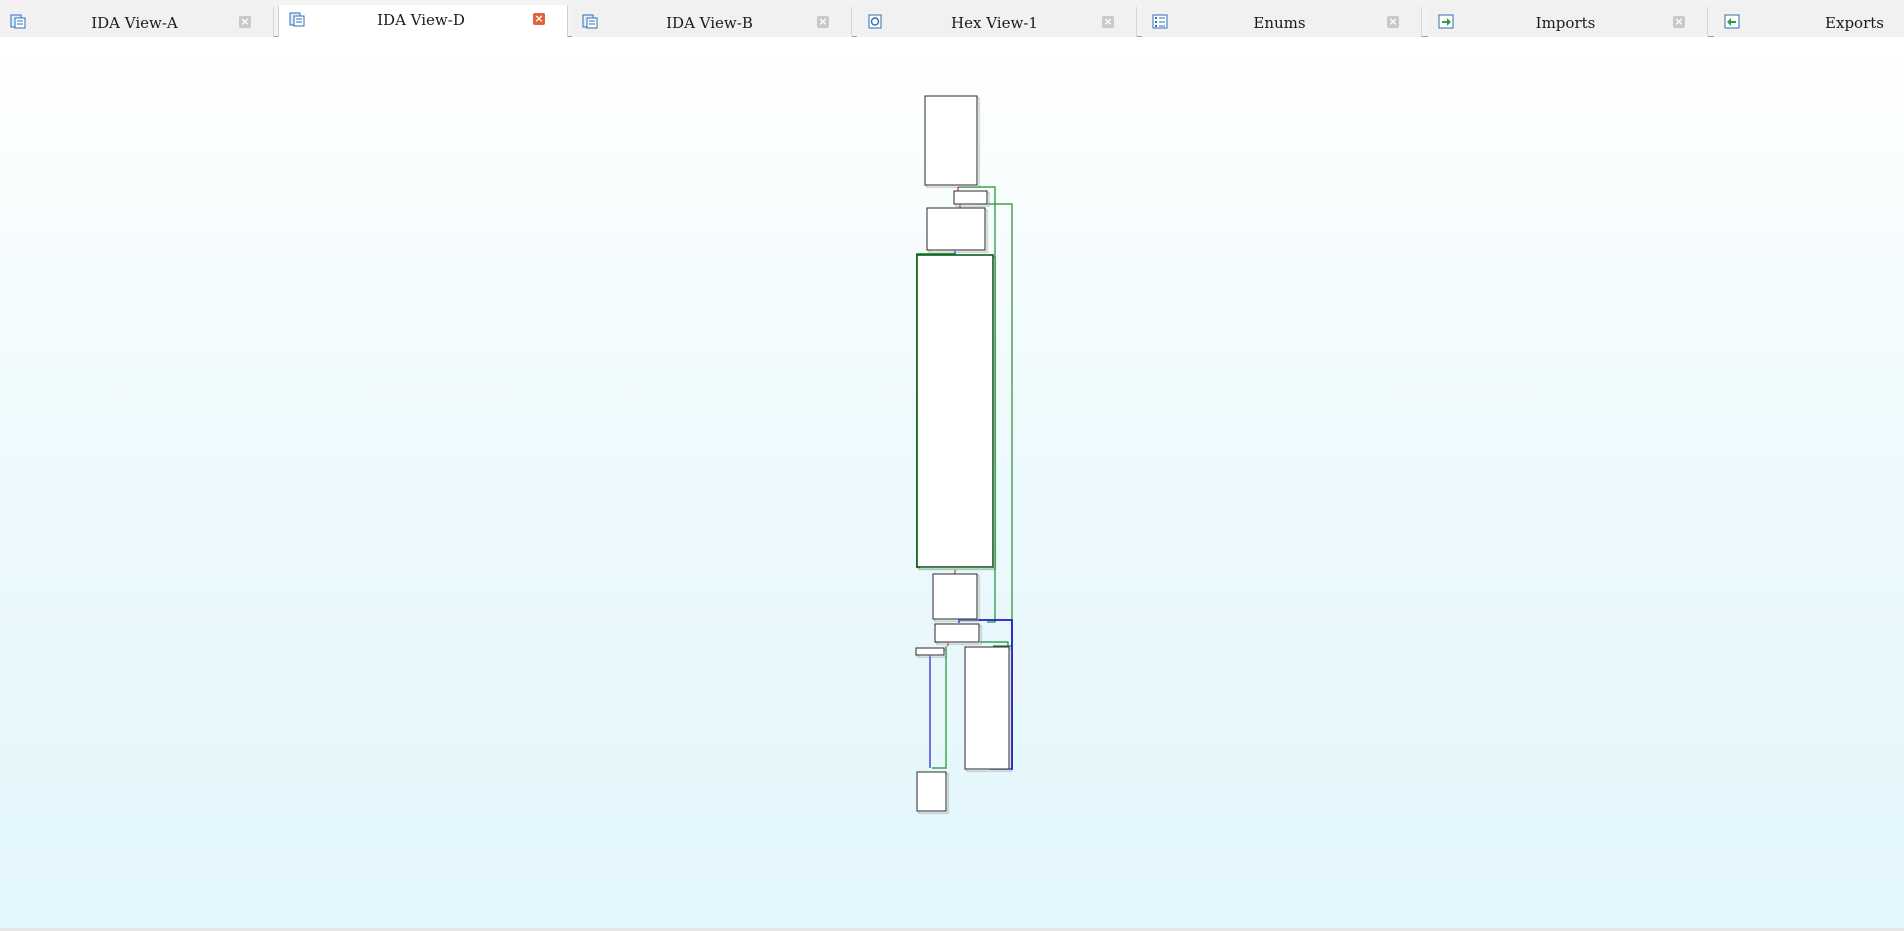  I want to click on tab-hex-view-1: Hex View-1 ×, so click(997, 22).